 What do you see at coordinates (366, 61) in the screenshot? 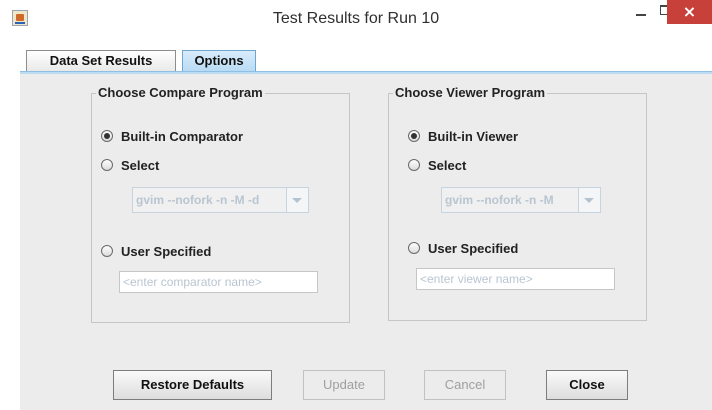
I see `tab-strip: Data Set Results Options` at bounding box center [366, 61].